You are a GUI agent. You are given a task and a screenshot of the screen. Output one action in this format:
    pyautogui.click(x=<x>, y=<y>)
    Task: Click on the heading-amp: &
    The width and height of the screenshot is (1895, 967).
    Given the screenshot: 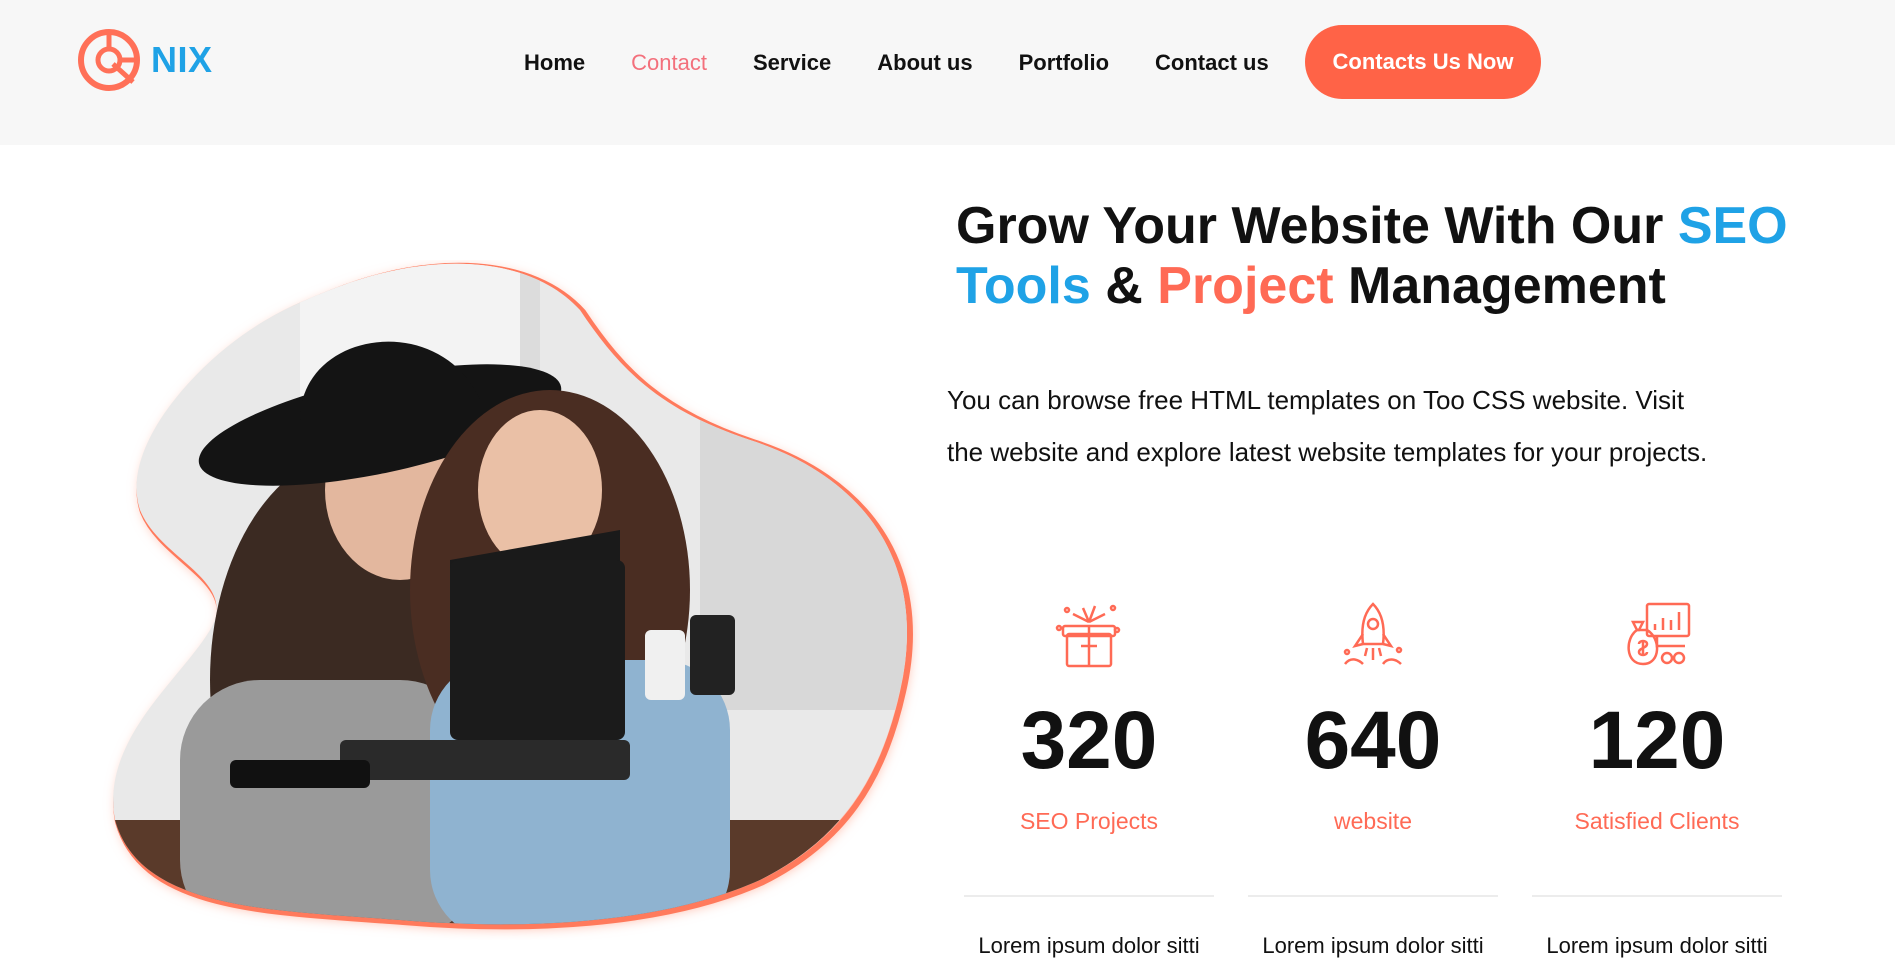 What is the action you would take?
    pyautogui.click(x=1124, y=286)
    